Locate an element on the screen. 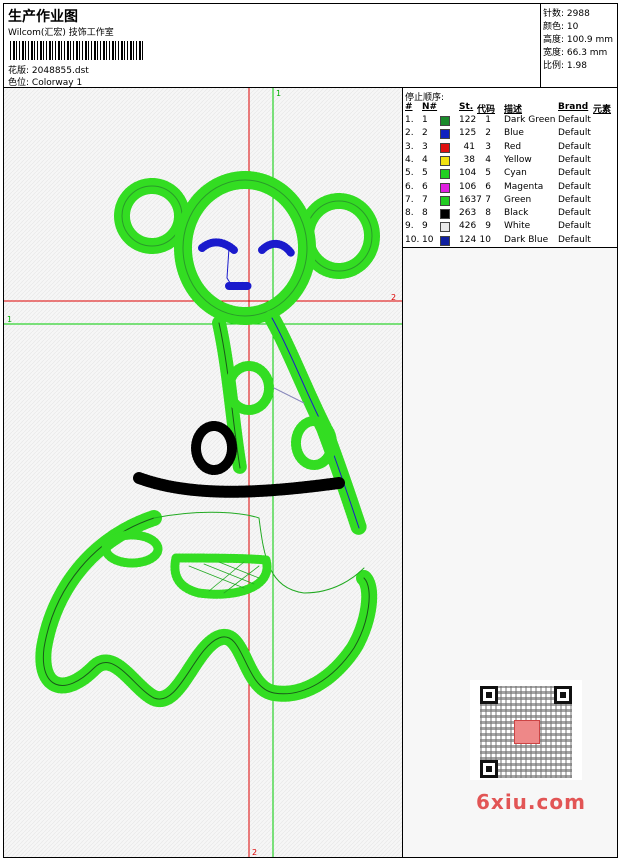  qr-code is located at coordinates (526, 730).